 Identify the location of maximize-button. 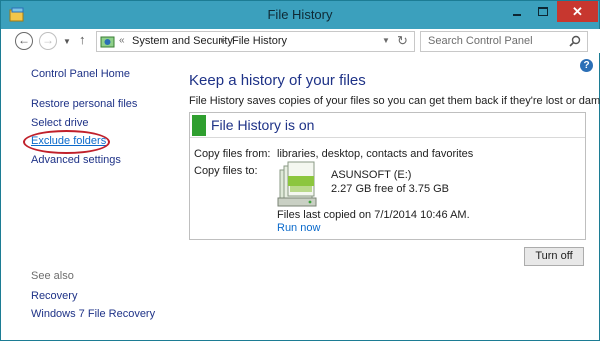
(543, 11).